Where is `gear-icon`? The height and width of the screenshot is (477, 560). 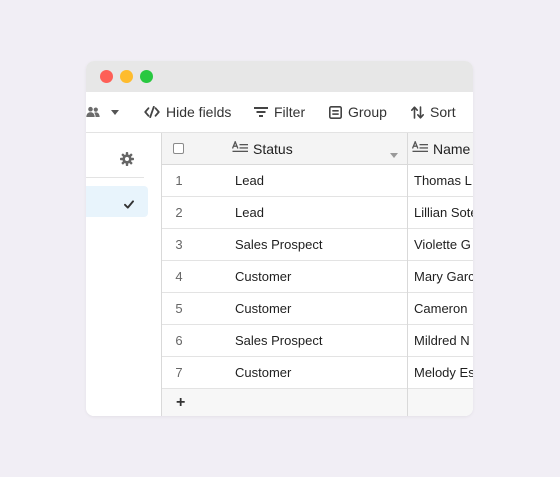 gear-icon is located at coordinates (127, 159).